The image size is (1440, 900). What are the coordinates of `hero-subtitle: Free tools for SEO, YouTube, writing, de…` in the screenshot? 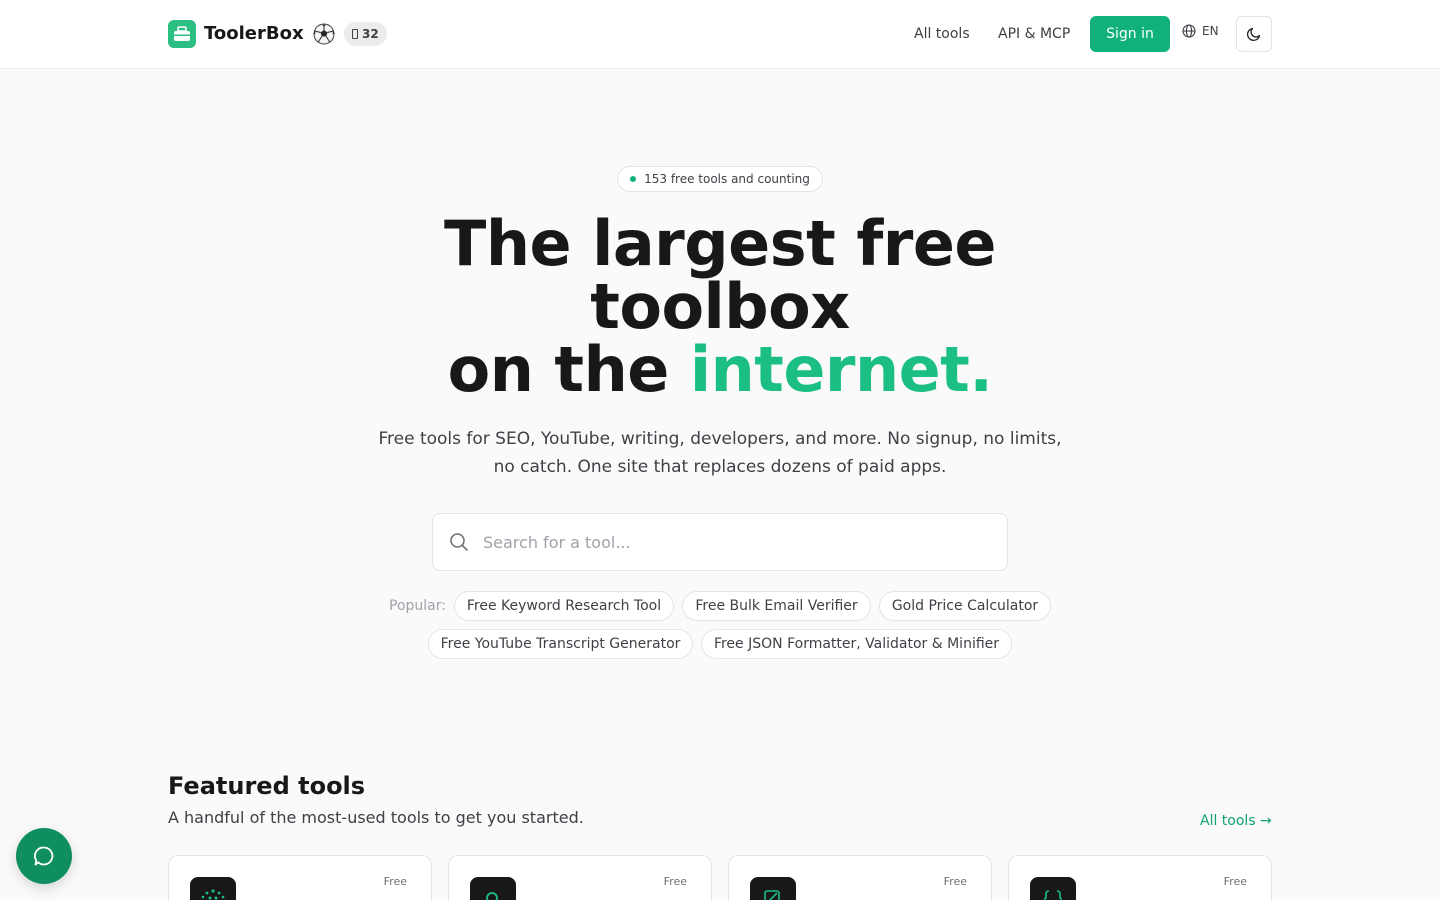 It's located at (720, 453).